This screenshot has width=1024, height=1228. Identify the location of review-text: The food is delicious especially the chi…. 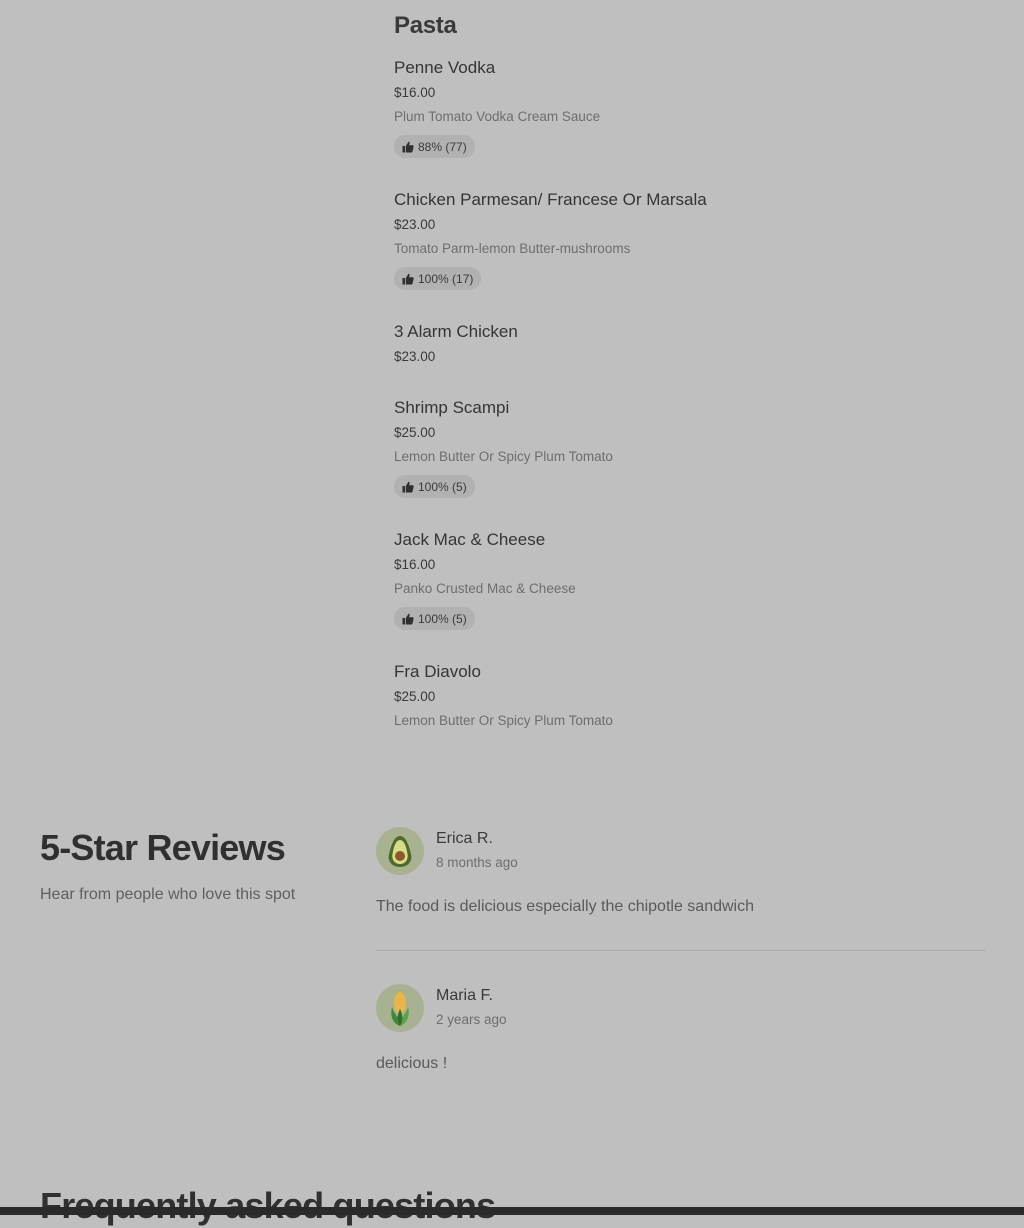
(565, 906).